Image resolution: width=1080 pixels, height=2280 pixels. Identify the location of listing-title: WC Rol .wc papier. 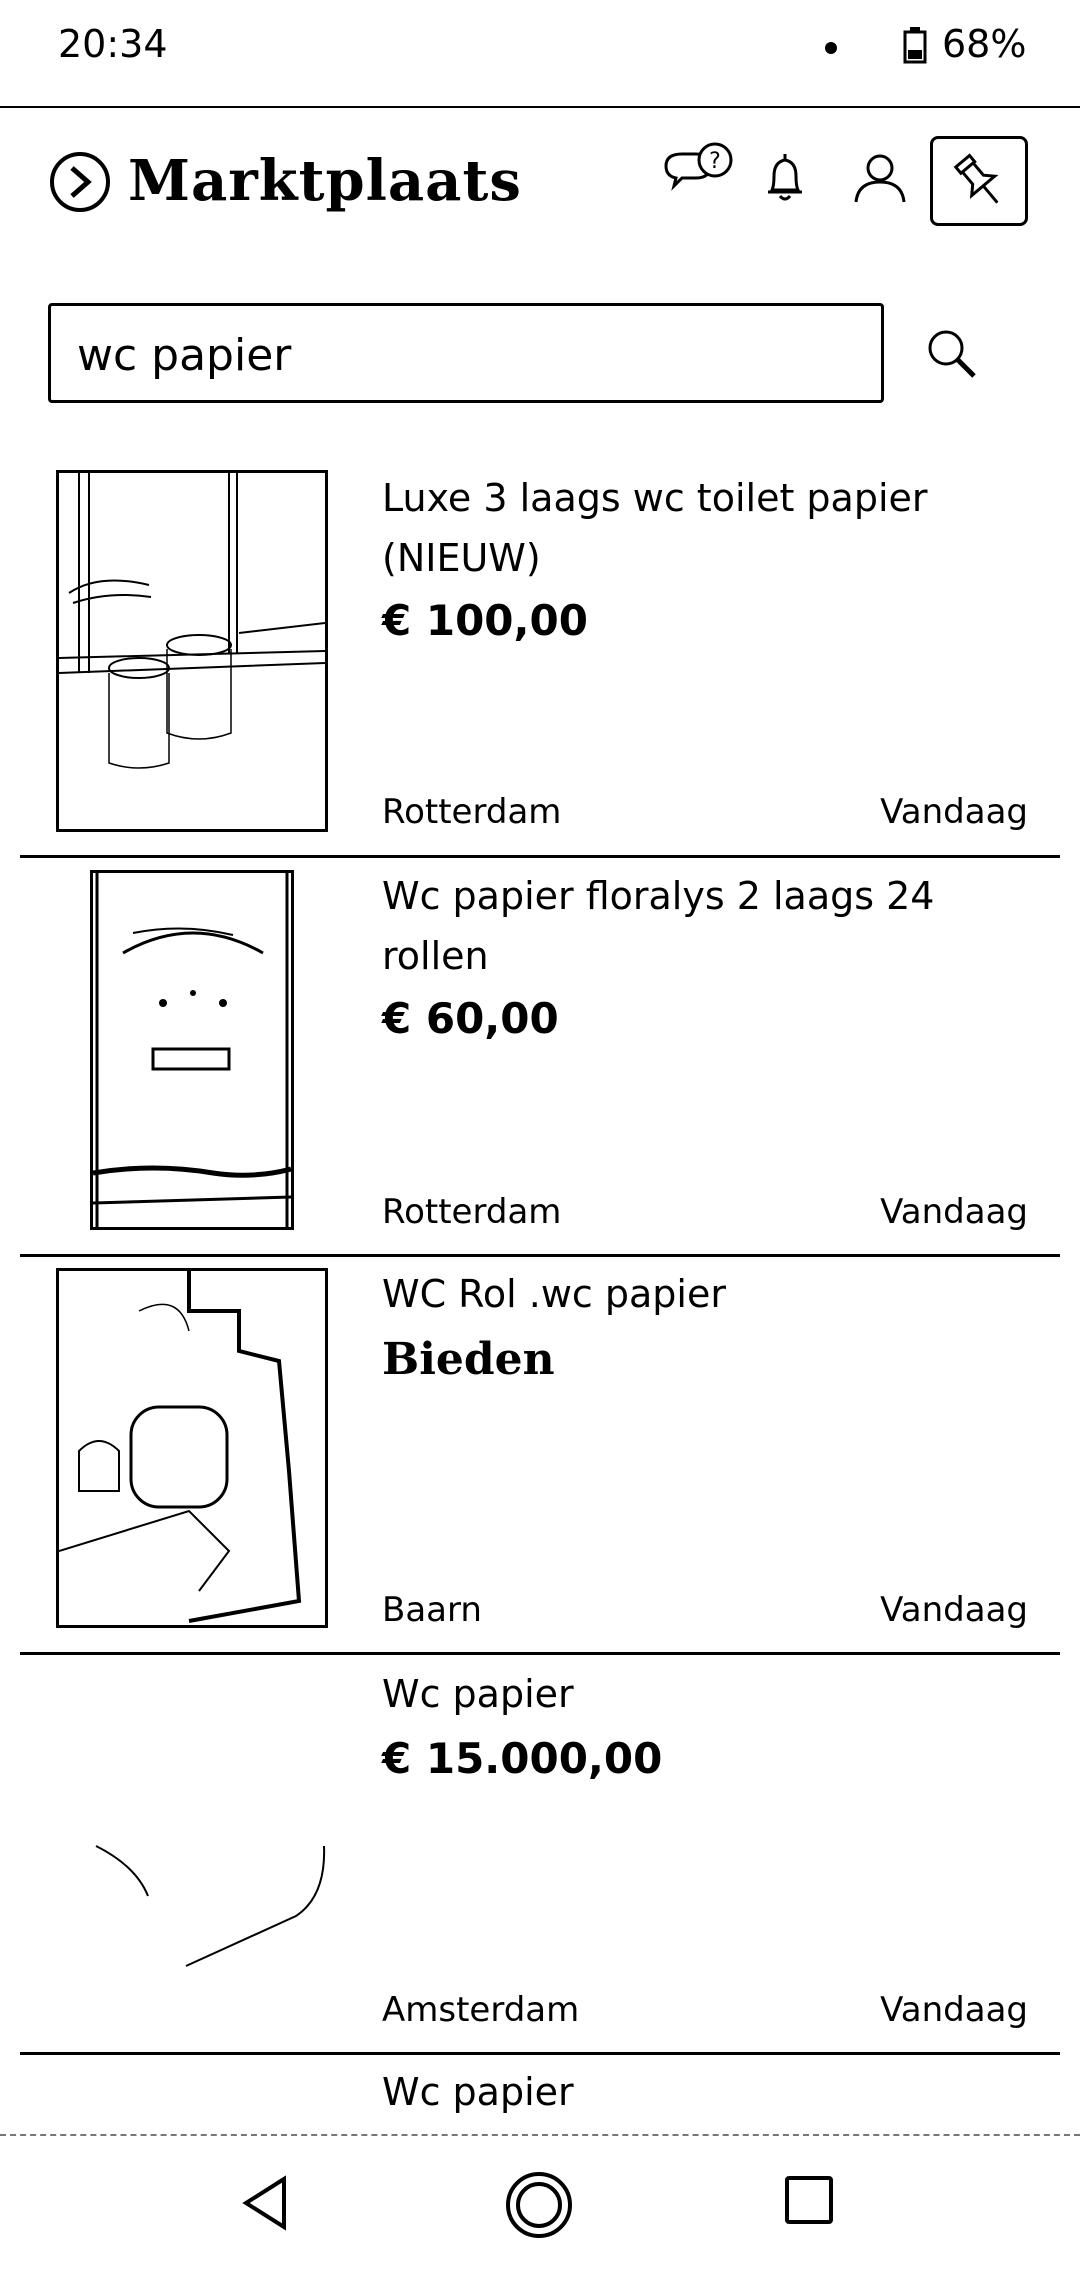
(702, 1294).